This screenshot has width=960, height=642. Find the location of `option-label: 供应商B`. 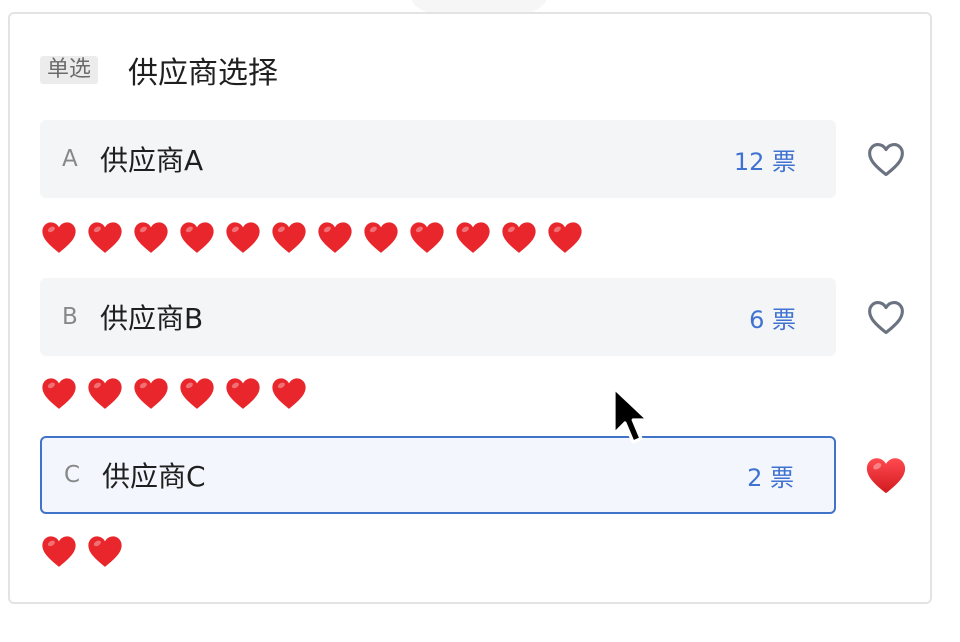

option-label: 供应商B is located at coordinates (152, 318).